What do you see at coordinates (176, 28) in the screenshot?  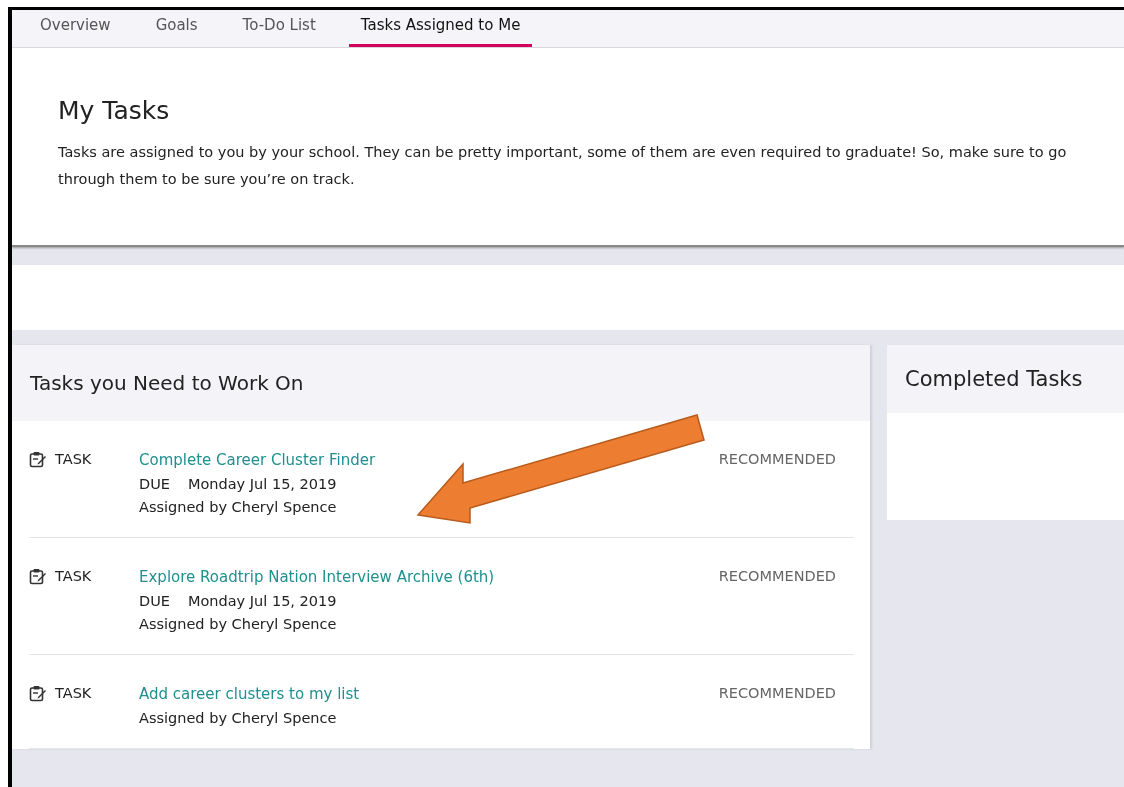 I see `tab: Goals` at bounding box center [176, 28].